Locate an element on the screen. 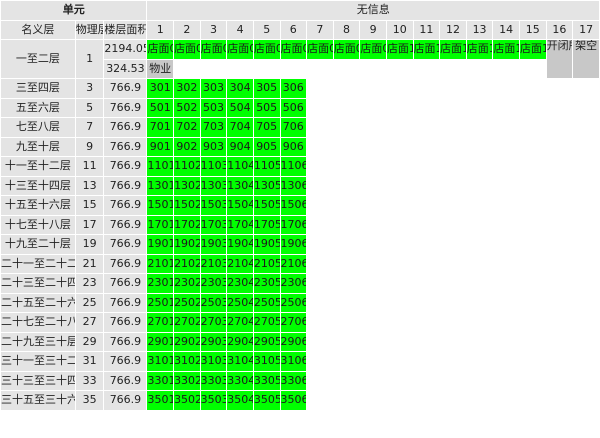  room-cell: 2701 is located at coordinates (160, 322).